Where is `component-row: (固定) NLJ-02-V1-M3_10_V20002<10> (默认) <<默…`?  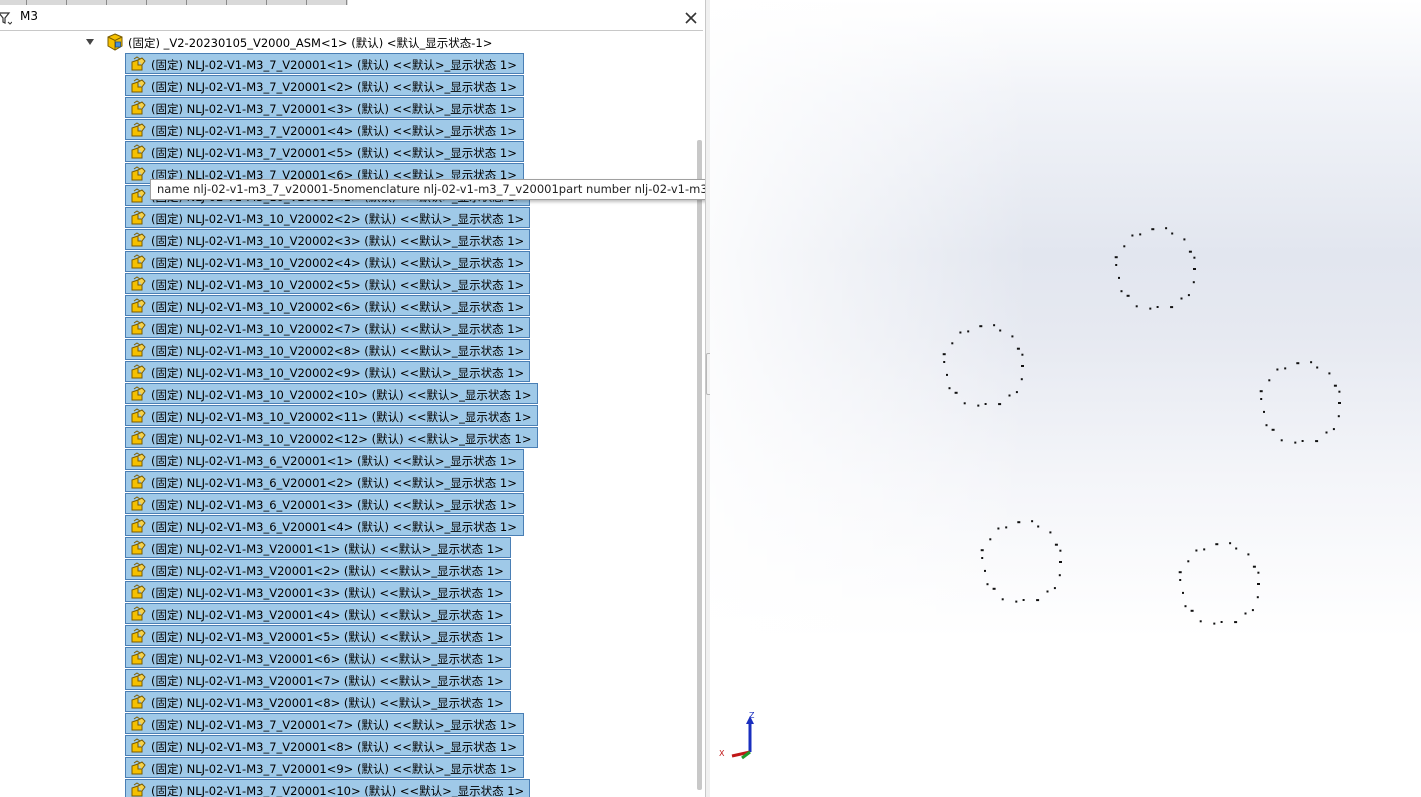 component-row: (固定) NLJ-02-V1-M3_10_V20002<10> (默认) <<默… is located at coordinates (331, 393).